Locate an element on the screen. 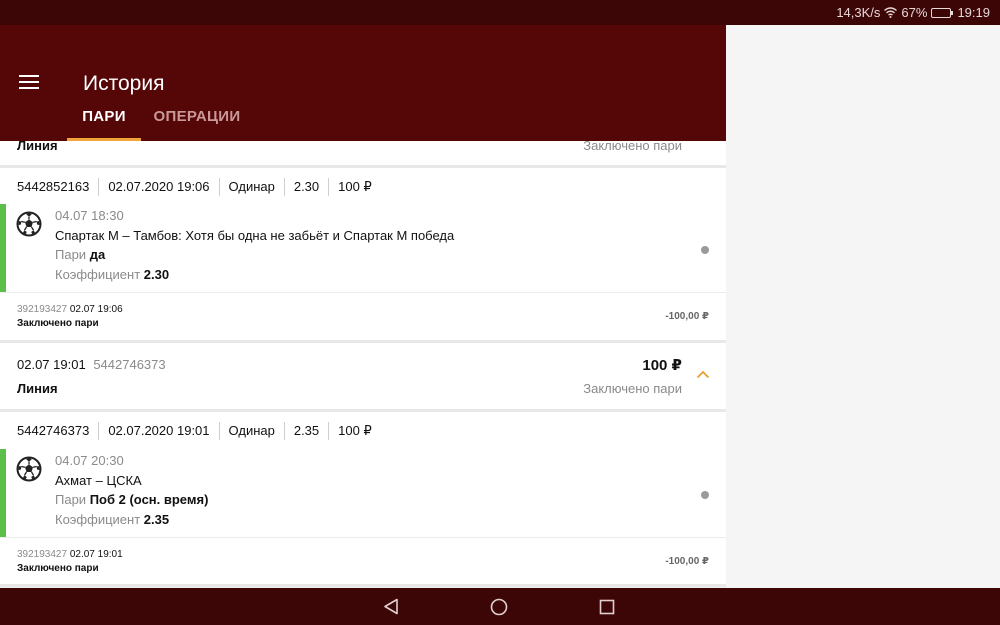 The width and height of the screenshot is (1000, 625). tab-operations: ОПЕРАЦИИ is located at coordinates (197, 124).